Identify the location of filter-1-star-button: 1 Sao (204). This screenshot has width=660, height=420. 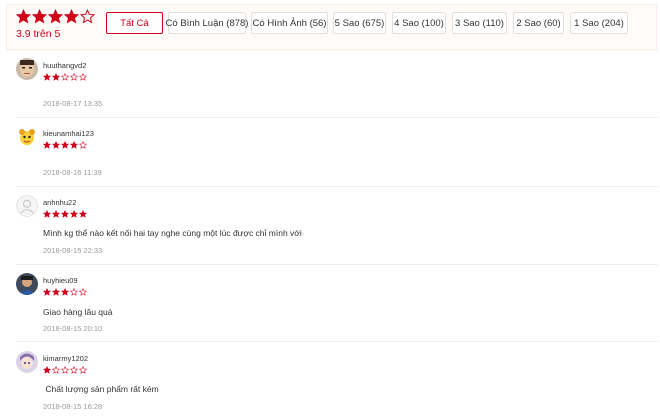
(599, 23).